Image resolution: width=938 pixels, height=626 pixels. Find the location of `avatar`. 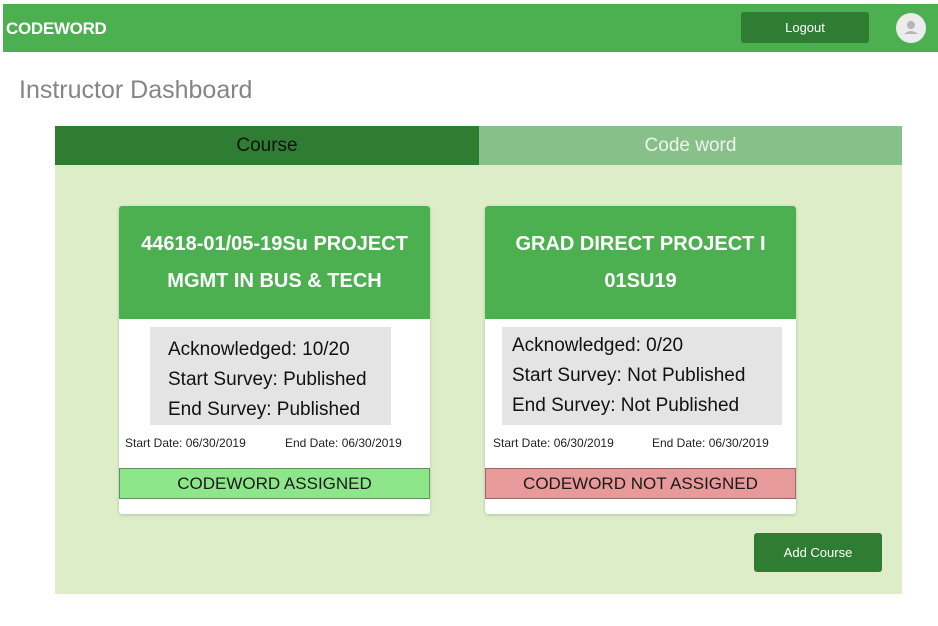

avatar is located at coordinates (911, 28).